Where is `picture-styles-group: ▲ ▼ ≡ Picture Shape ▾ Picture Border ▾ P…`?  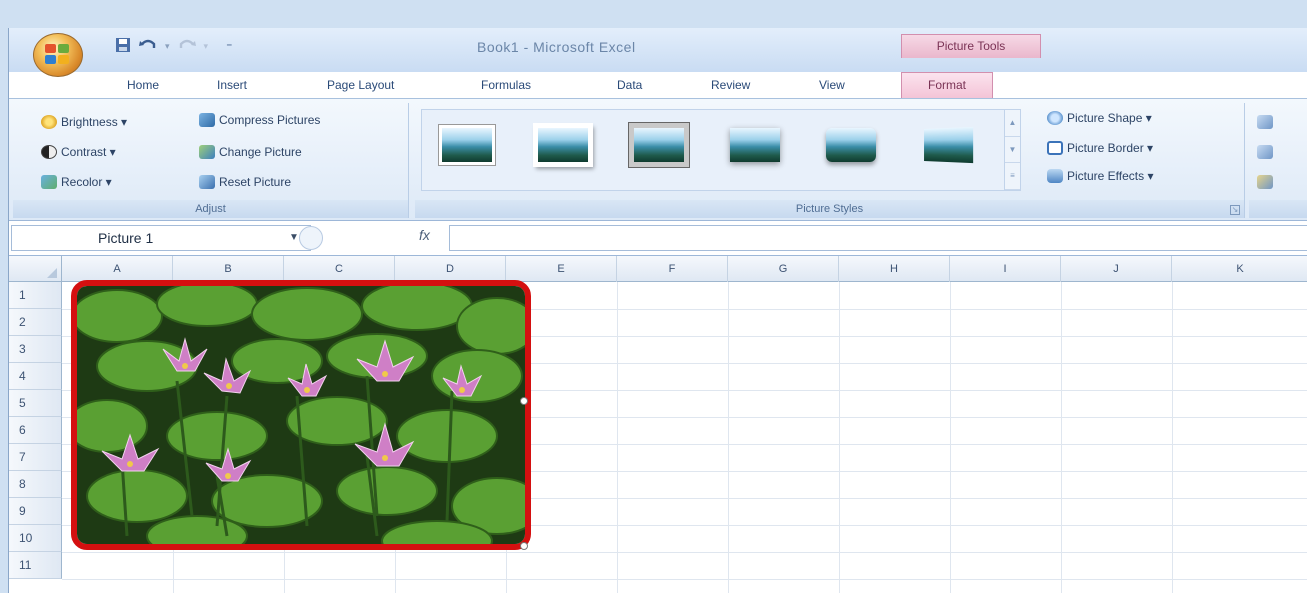
picture-styles-group: ▲ ▼ ≡ Picture Shape ▾ Picture Border ▾ P… is located at coordinates (830, 160).